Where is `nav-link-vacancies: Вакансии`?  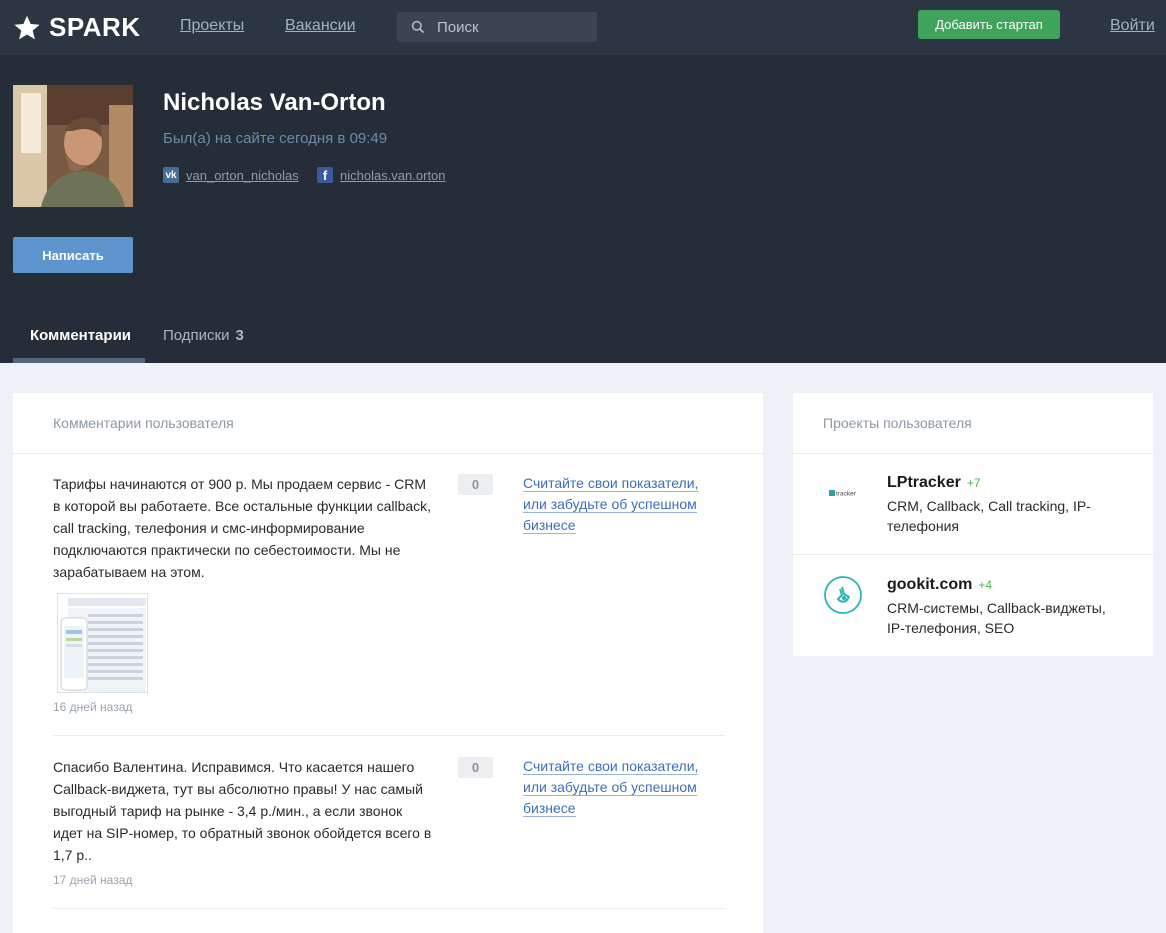
nav-link-vacancies: Вакансии is located at coordinates (320, 26).